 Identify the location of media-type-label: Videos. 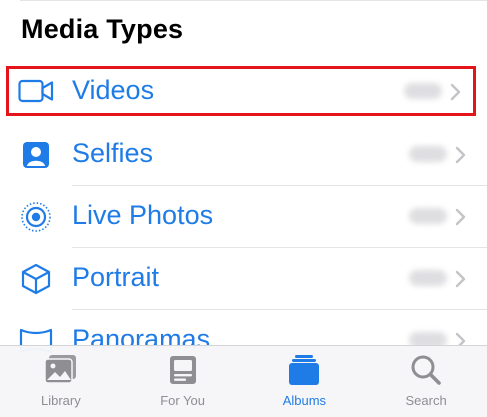
(113, 90).